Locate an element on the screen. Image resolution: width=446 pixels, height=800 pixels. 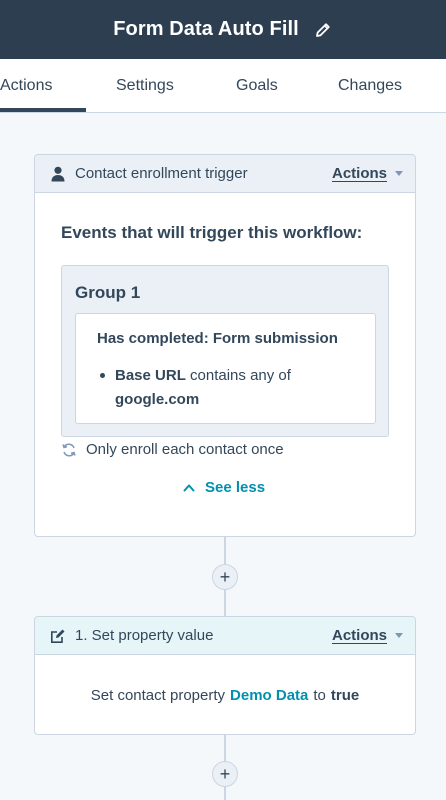
see-less-button: See less is located at coordinates (224, 487).